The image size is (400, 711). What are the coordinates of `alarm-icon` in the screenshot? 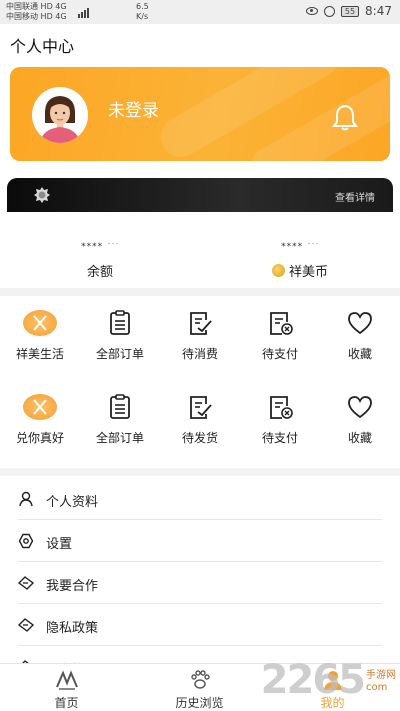 It's located at (329, 11).